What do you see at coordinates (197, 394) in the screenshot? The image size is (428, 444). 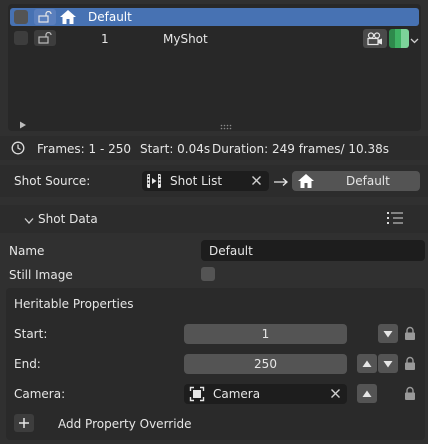 I see `object-icon` at bounding box center [197, 394].